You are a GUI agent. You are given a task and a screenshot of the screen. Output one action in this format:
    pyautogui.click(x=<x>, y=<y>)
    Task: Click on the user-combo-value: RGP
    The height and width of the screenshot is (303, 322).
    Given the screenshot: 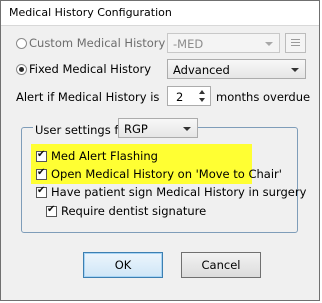 What is the action you would take?
    pyautogui.click(x=136, y=129)
    